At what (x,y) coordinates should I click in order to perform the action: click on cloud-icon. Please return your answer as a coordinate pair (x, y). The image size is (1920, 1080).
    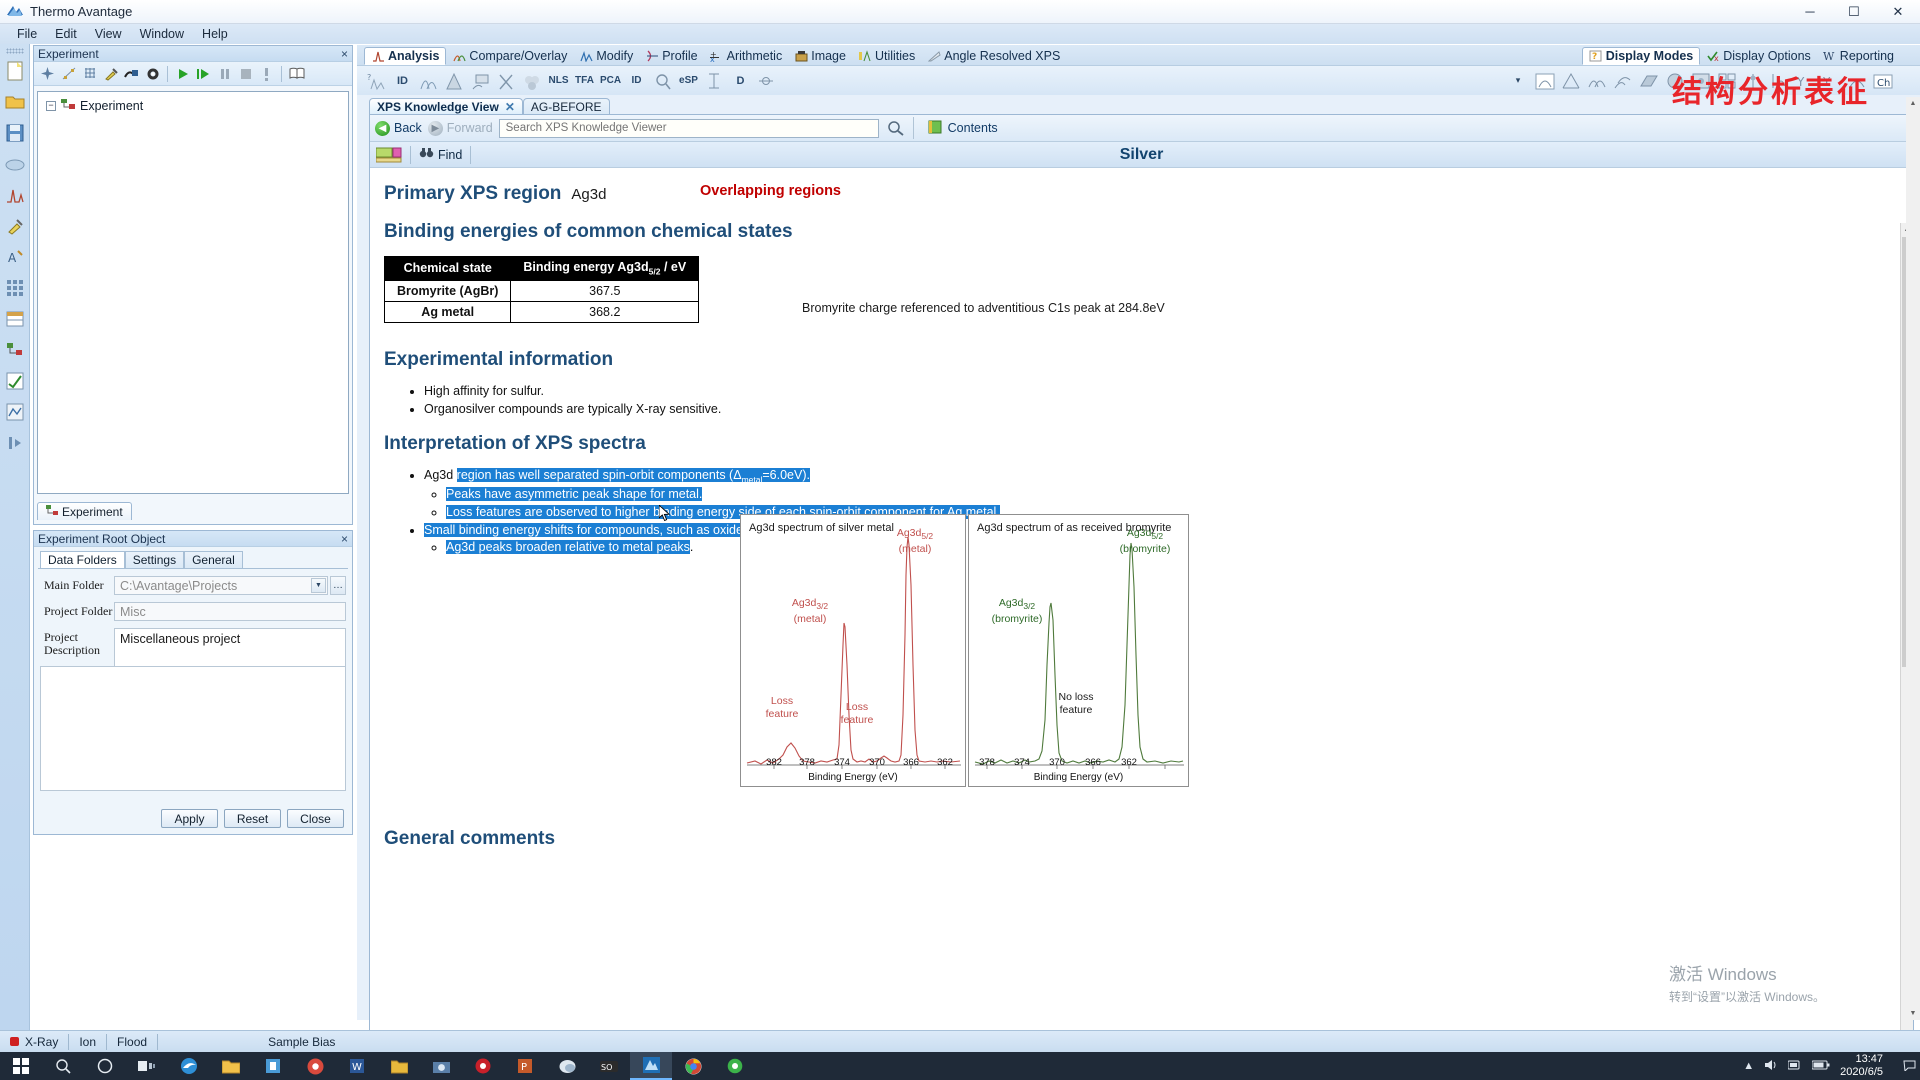
    Looking at the image, I should click on (15, 163).